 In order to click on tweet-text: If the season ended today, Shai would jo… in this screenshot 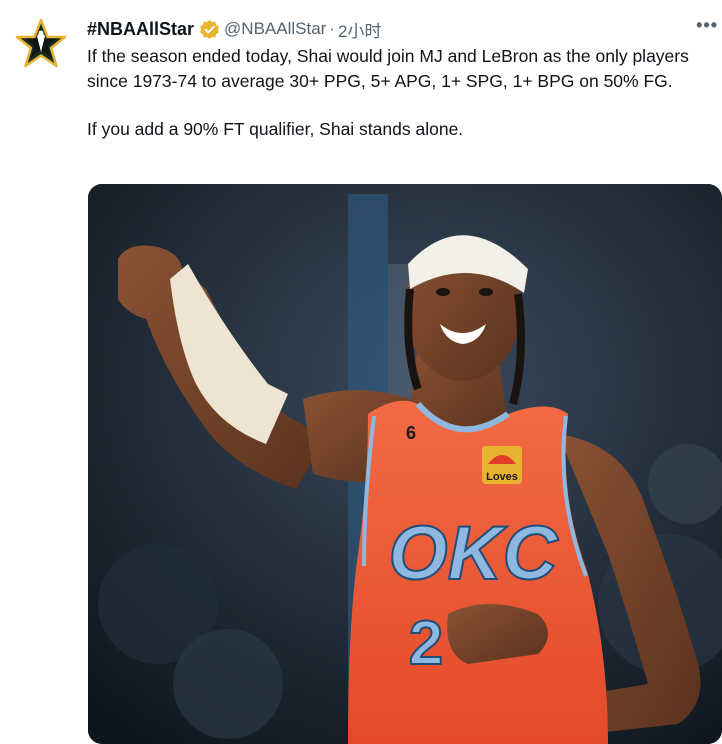, I will do `click(399, 93)`.